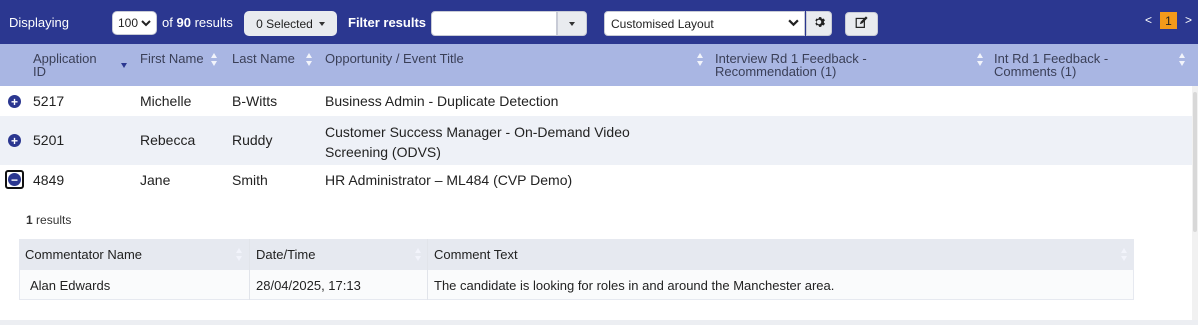  Describe the element at coordinates (183, 22) in the screenshot. I see `total-count: 90` at that location.